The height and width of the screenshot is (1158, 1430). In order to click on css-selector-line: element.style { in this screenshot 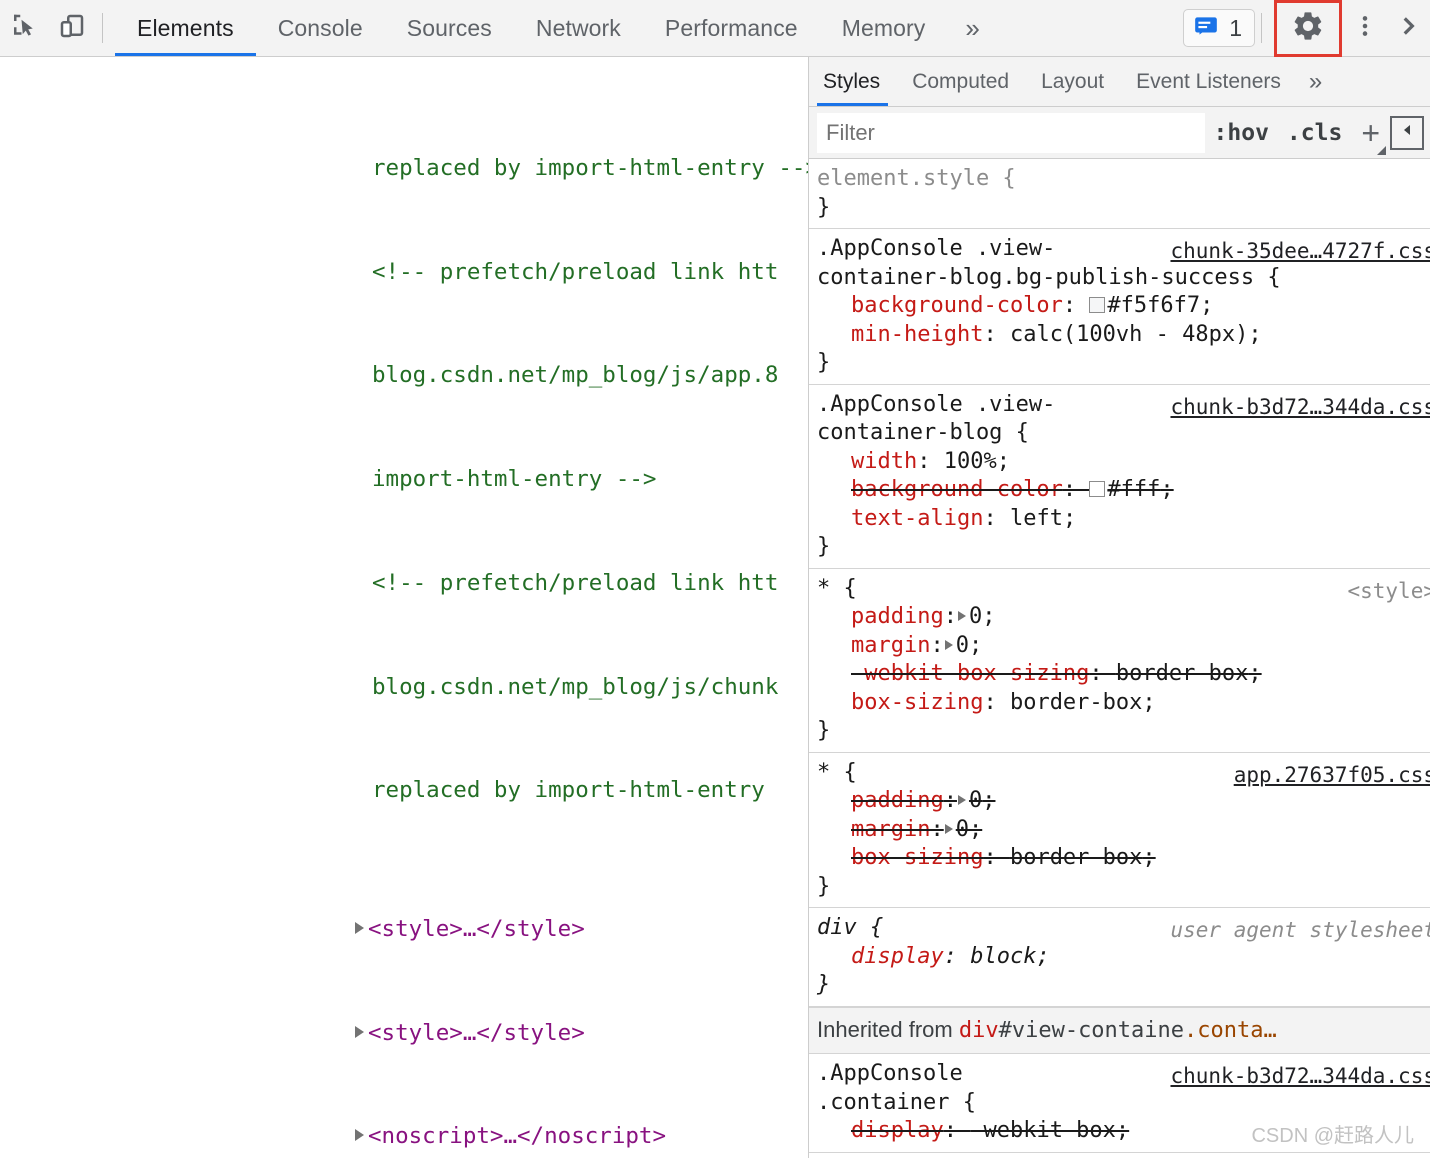, I will do `click(1123, 179)`.